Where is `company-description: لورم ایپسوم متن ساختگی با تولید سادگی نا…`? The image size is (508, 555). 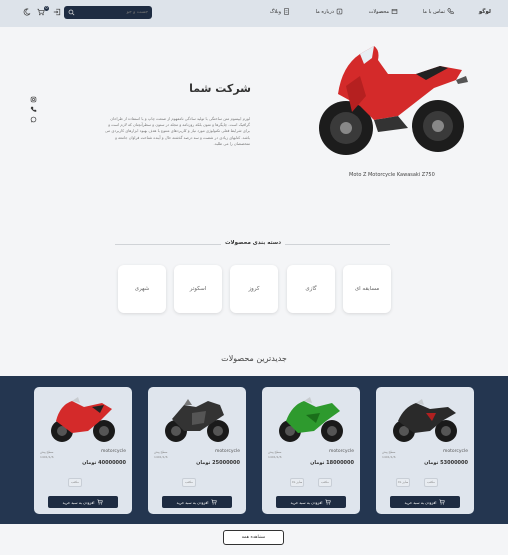 company-description: لورم ایپسوم متن ساختگی با تولید سادگی نا… is located at coordinates (177, 131).